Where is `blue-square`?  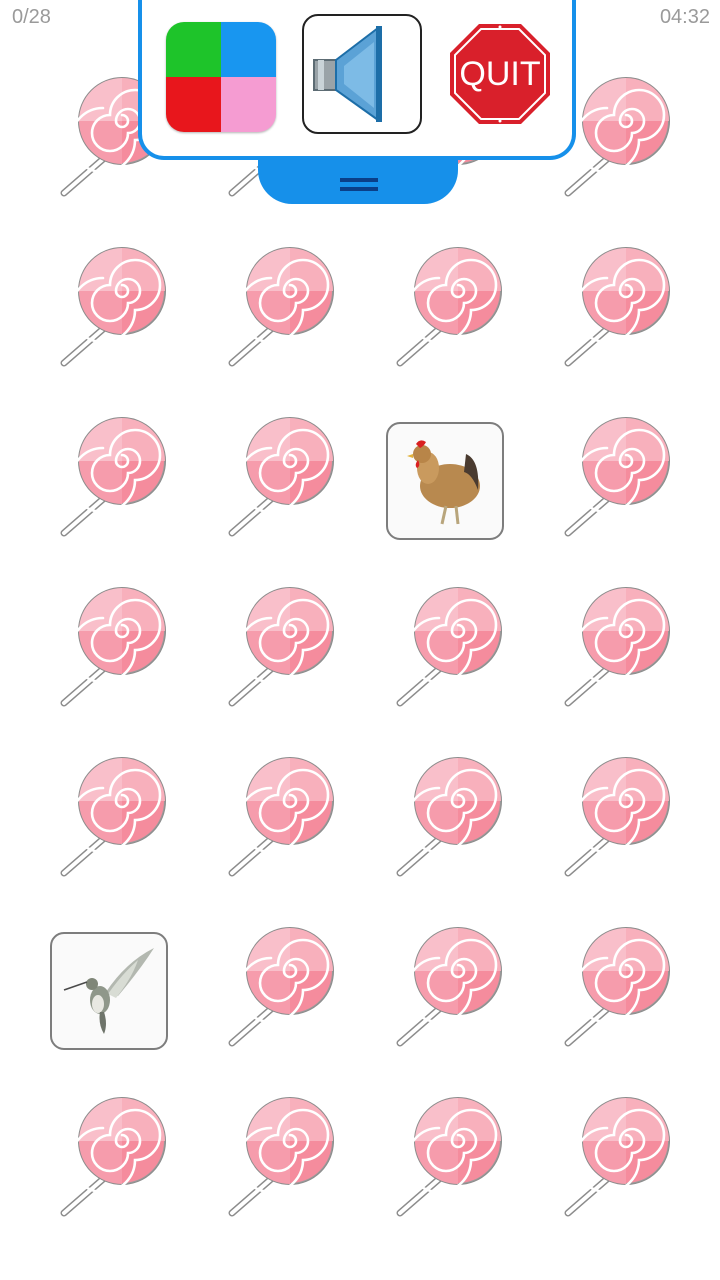
blue-square is located at coordinates (248, 49).